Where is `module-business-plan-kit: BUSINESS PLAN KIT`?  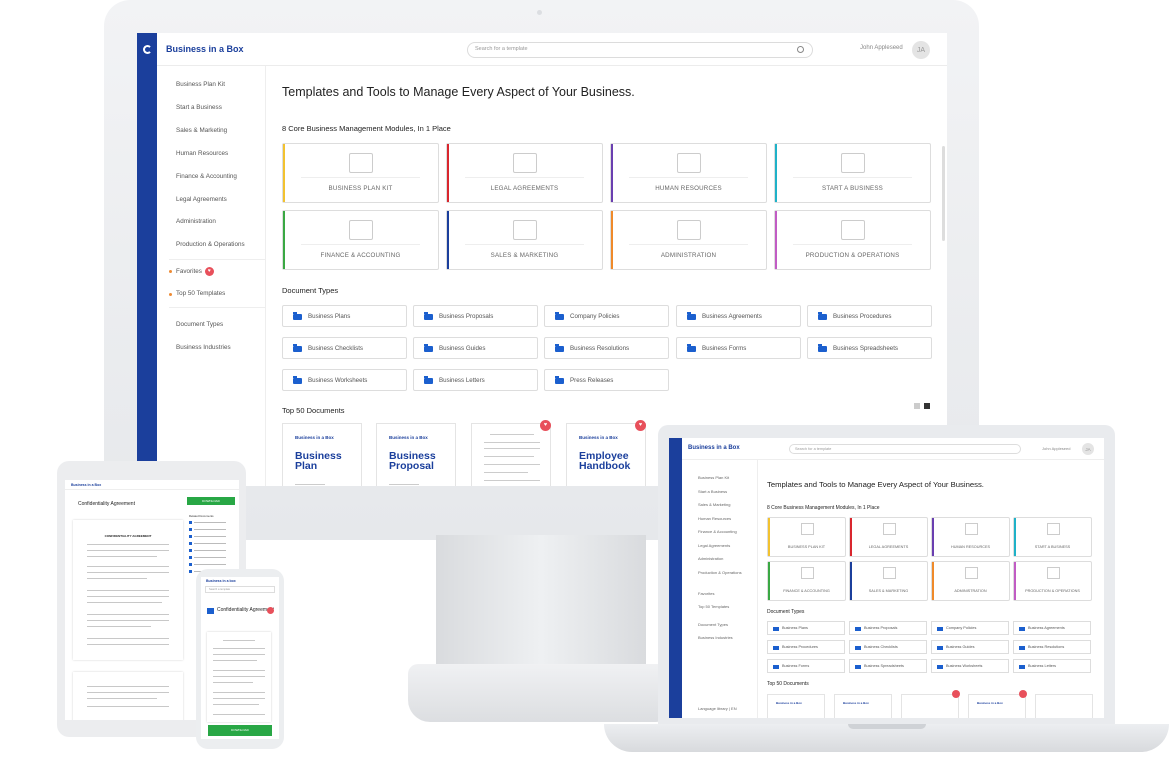
module-business-plan-kit: BUSINESS PLAN KIT is located at coordinates (360, 173).